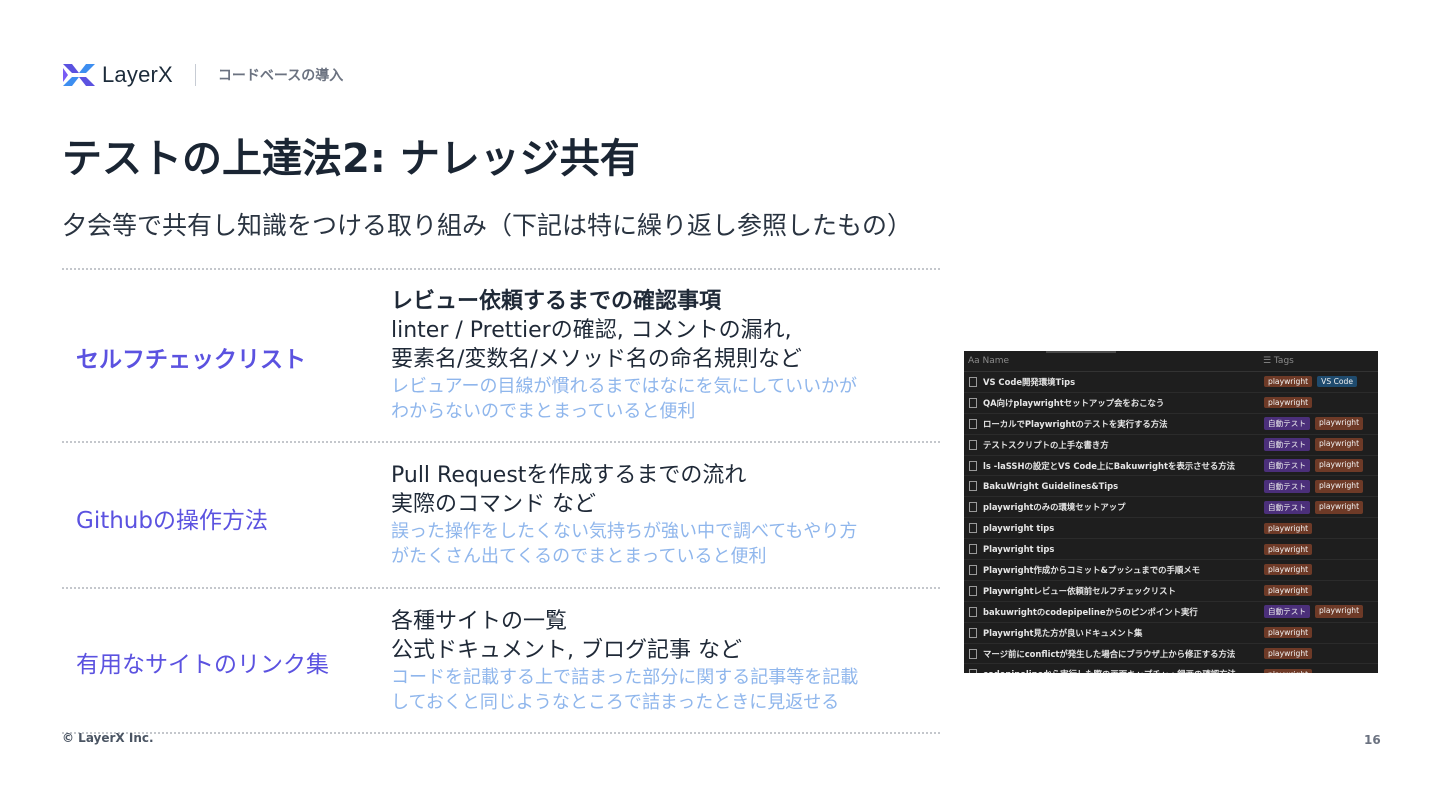 The width and height of the screenshot is (1440, 810). Describe the element at coordinates (195, 75) in the screenshot. I see `header-divider` at that location.